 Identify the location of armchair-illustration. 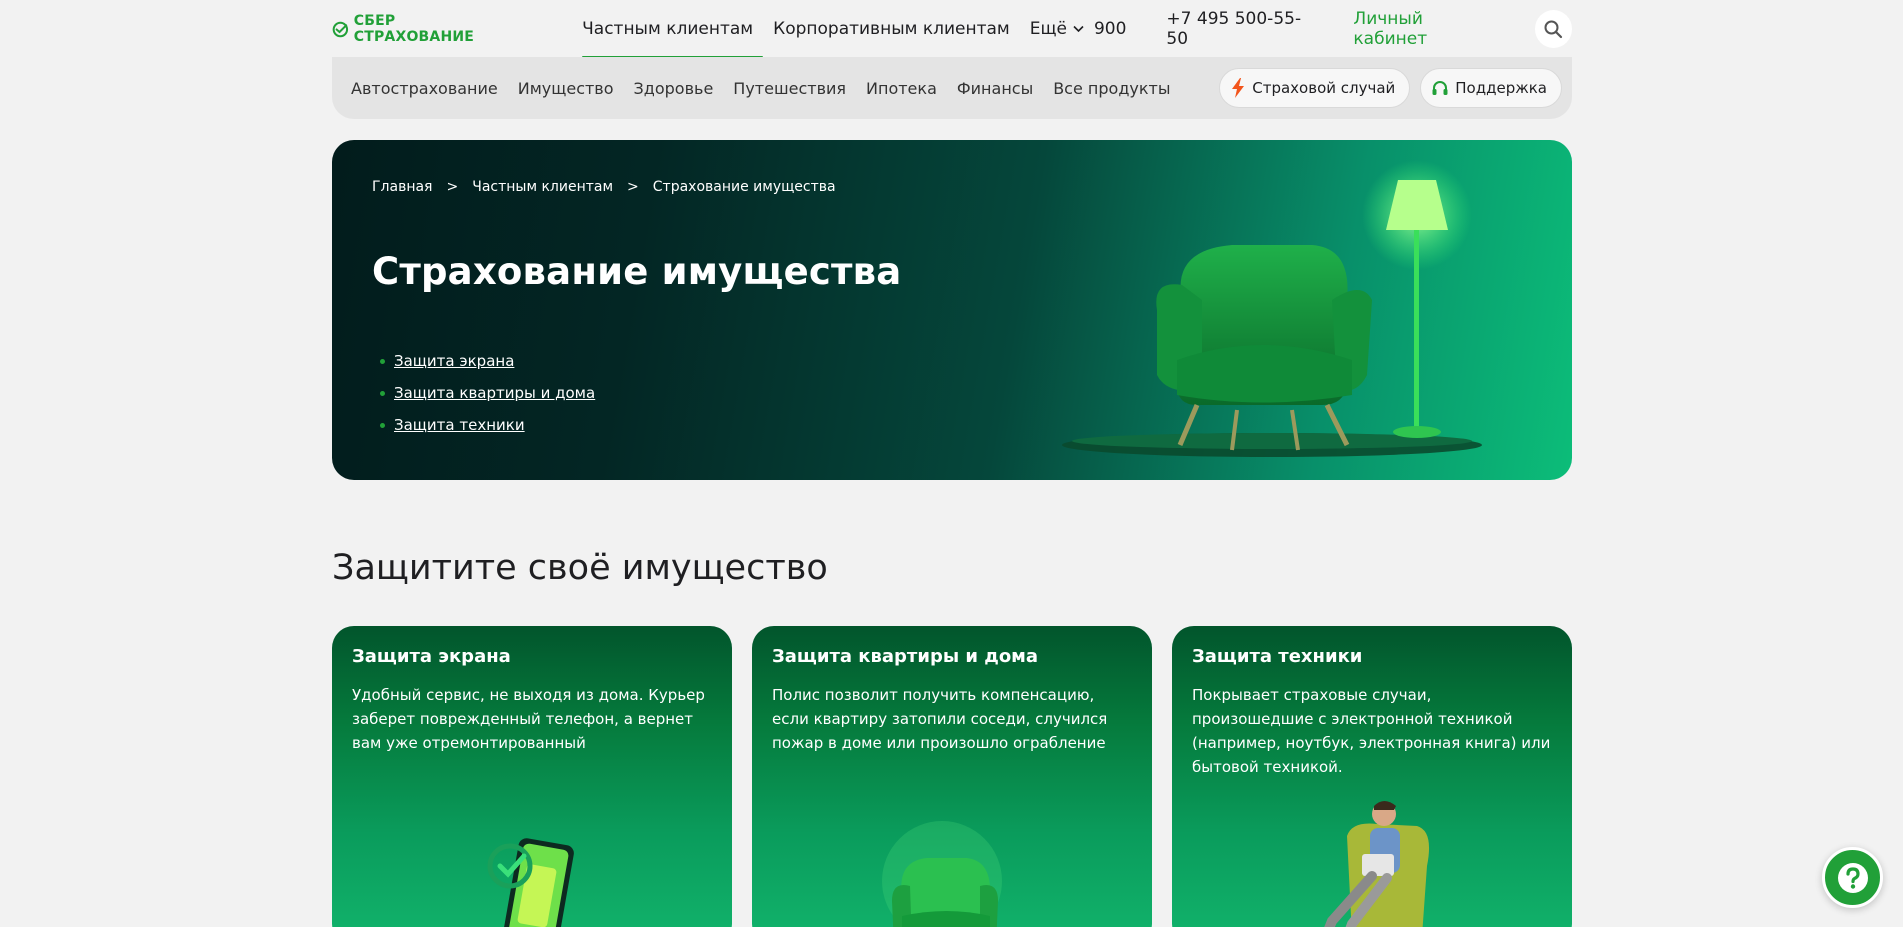
(942, 874).